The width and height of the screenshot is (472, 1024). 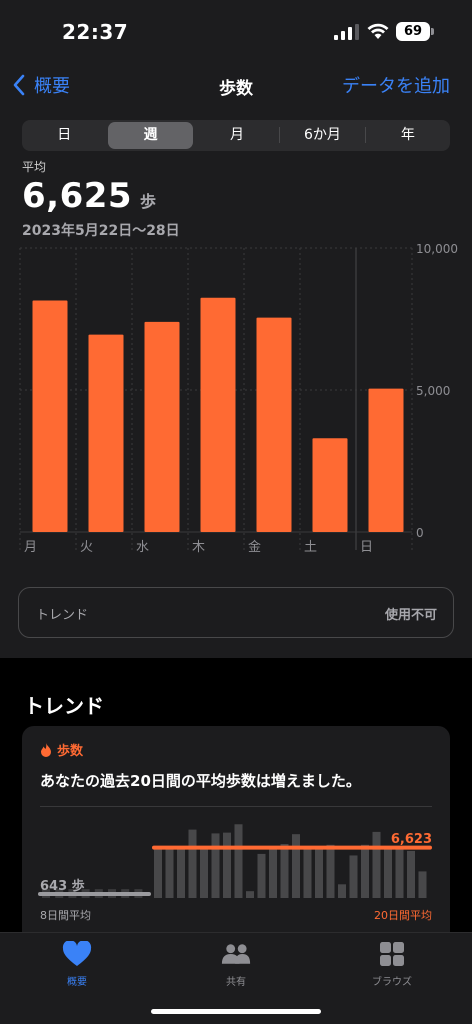 What do you see at coordinates (433, 391) in the screenshot?
I see `y-tick-label: 5,000` at bounding box center [433, 391].